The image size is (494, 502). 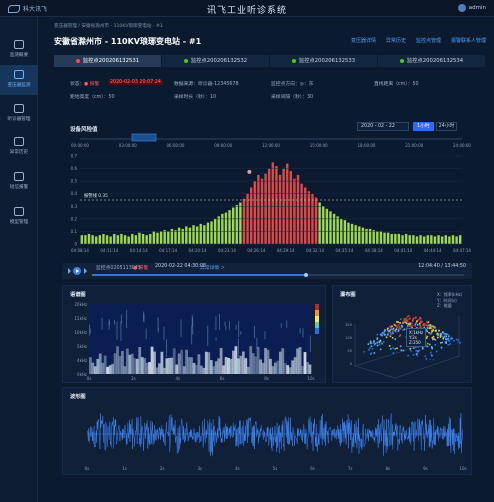 I want to click on sidebar-item-sms: 短信报警, so click(x=19, y=182).